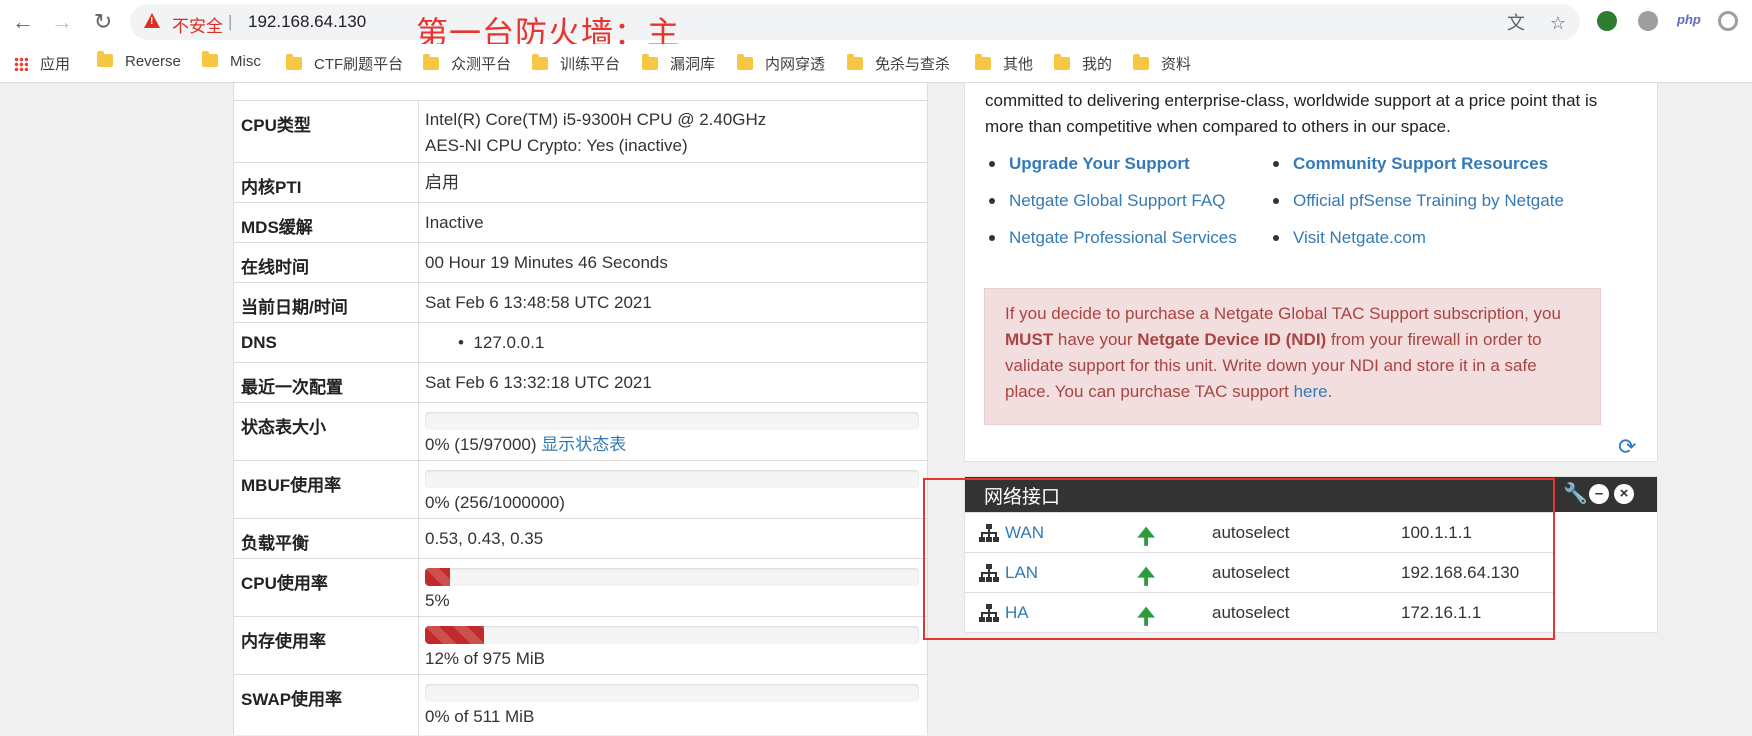 Image resolution: width=1752 pixels, height=736 pixels. Describe the element at coordinates (1627, 447) in the screenshot. I see `refresh-icon: ⟳` at that location.